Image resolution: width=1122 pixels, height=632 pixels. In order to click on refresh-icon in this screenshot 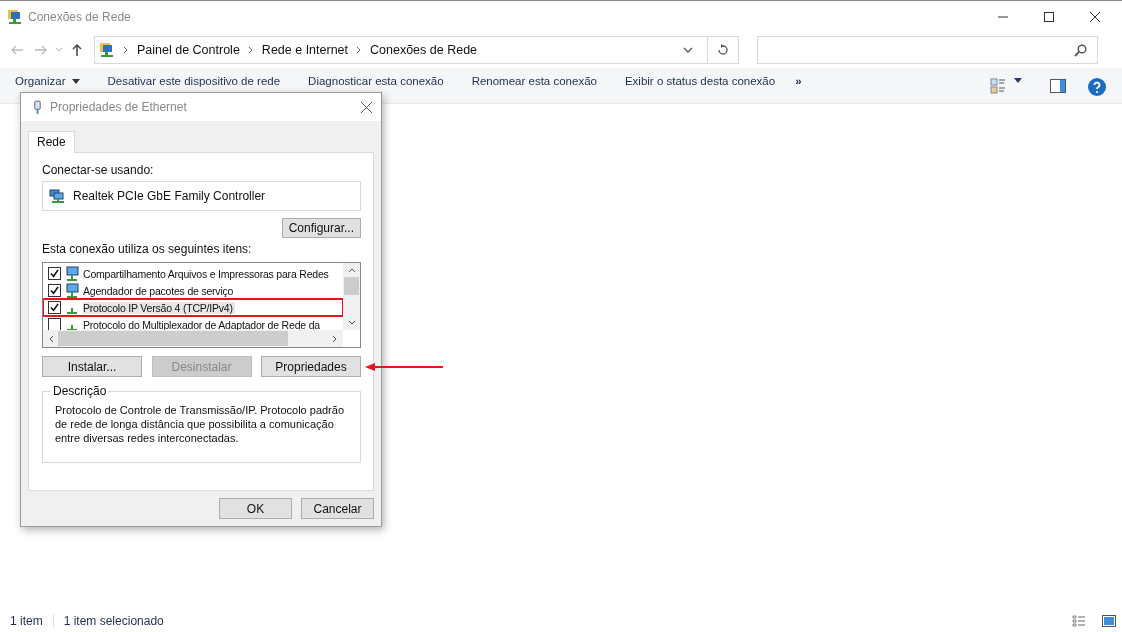, I will do `click(723, 50)`.